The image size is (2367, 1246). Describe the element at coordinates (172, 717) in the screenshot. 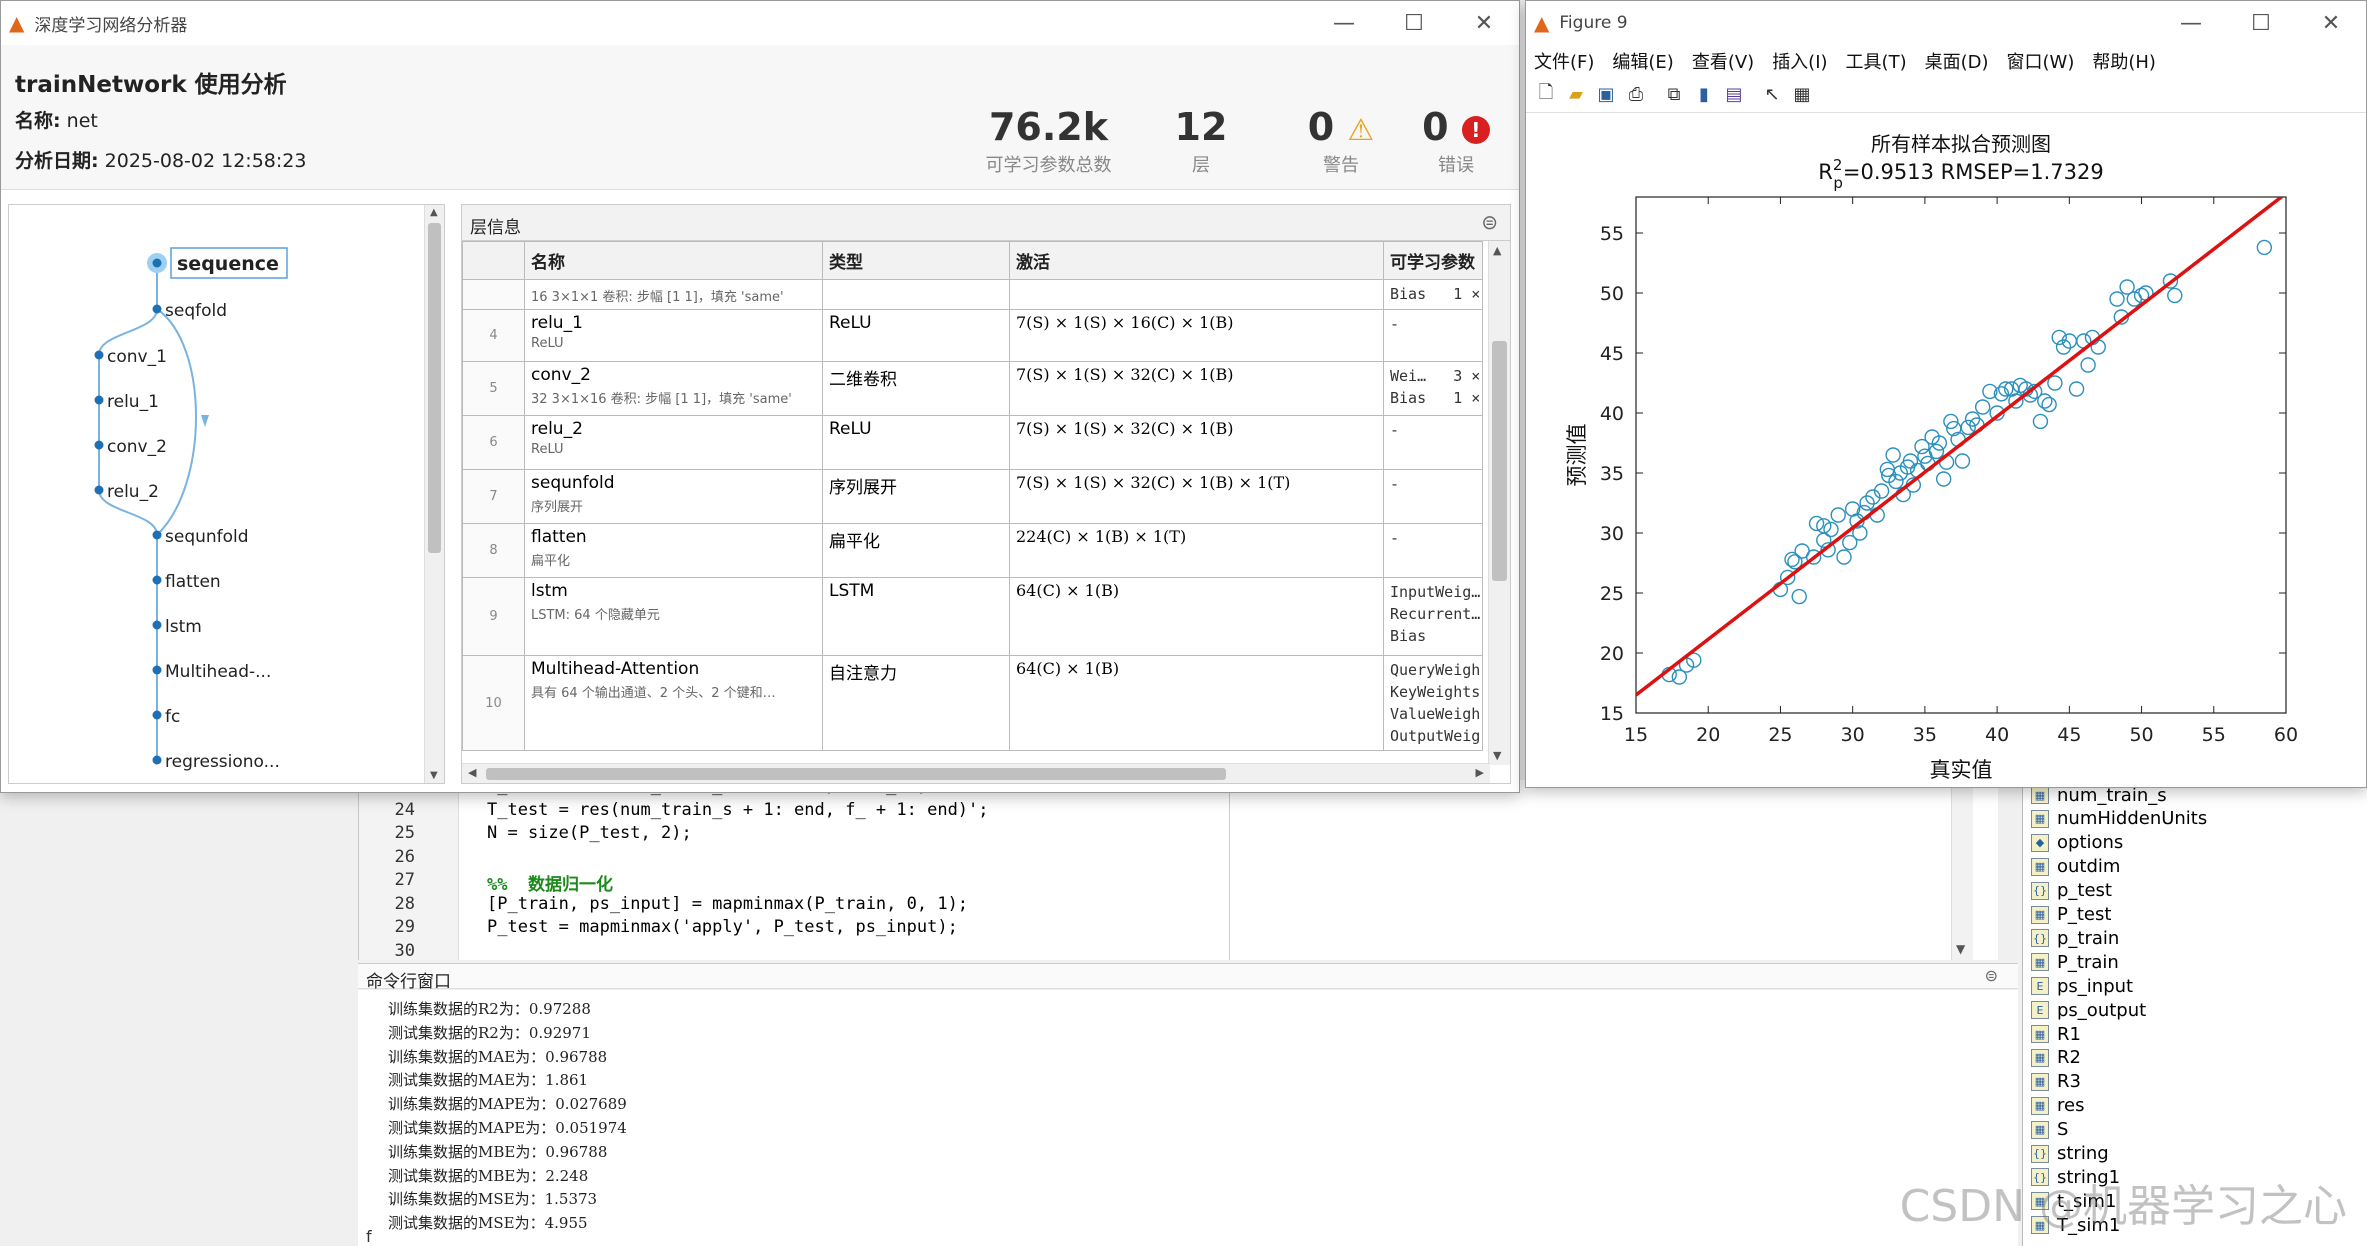

I see `graph-node-label: fc` at that location.